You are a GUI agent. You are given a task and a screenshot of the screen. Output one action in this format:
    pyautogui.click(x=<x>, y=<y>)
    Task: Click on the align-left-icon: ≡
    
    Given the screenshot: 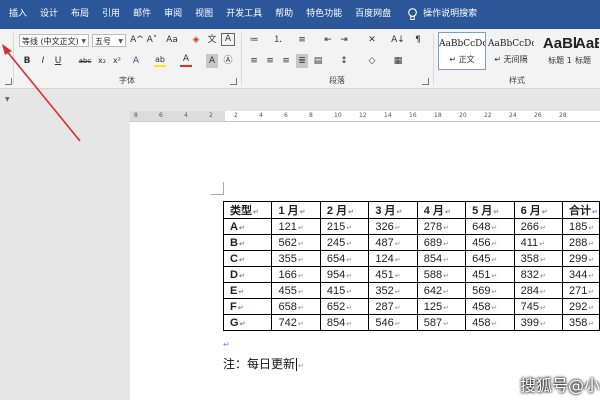 What is the action you would take?
    pyautogui.click(x=254, y=61)
    